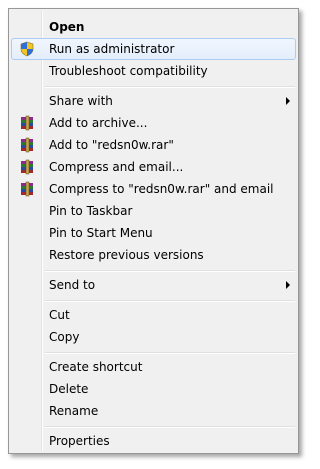 The image size is (320, 469). Describe the element at coordinates (111, 145) in the screenshot. I see `menu-item-label: Add to "redsn0w.rar"` at that location.